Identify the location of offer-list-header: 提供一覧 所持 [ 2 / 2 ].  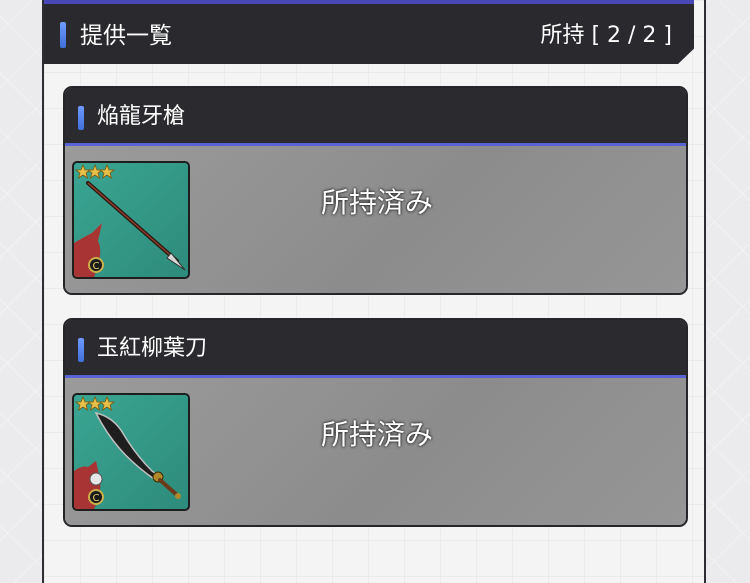
(369, 32).